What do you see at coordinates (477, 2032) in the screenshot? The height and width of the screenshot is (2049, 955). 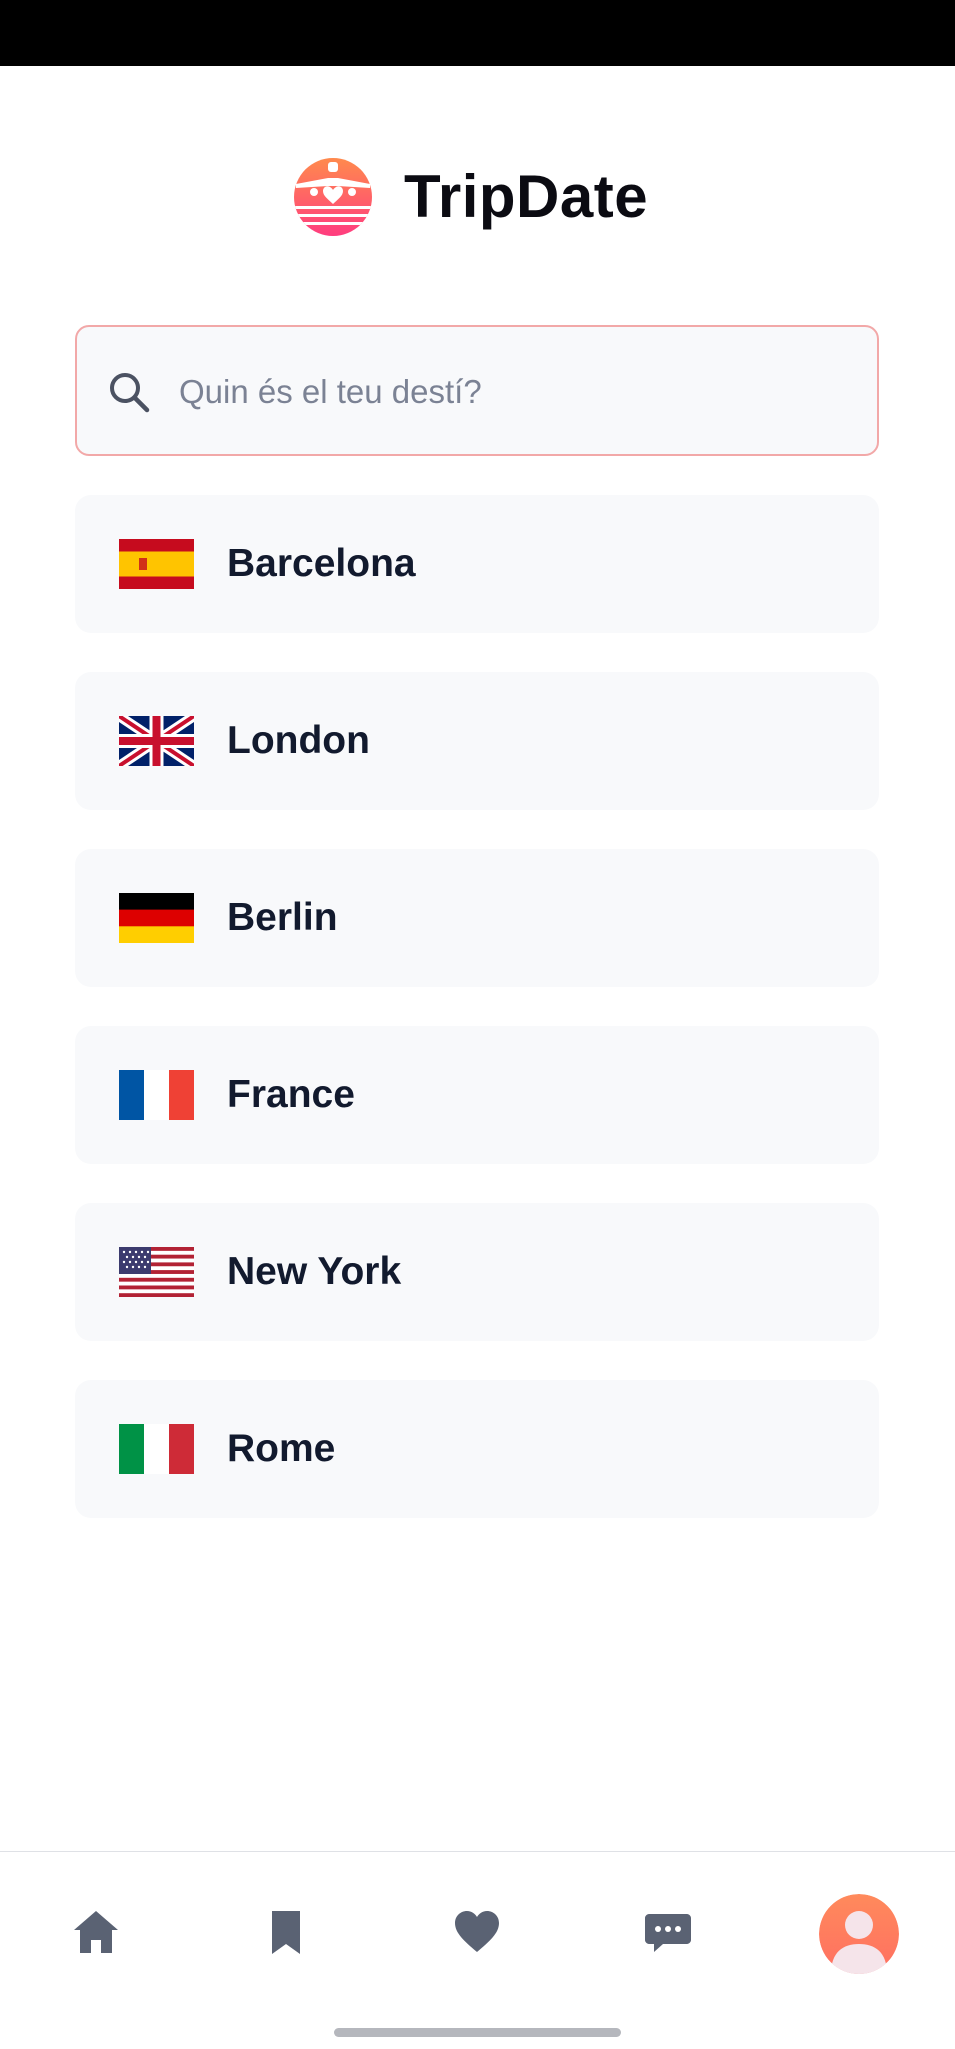 I see `home-indicator` at bounding box center [477, 2032].